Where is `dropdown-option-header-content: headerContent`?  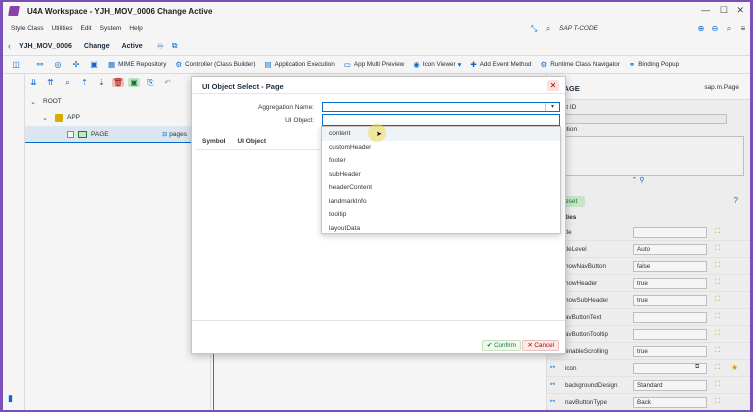 dropdown-option-header-content: headerContent is located at coordinates (441, 188).